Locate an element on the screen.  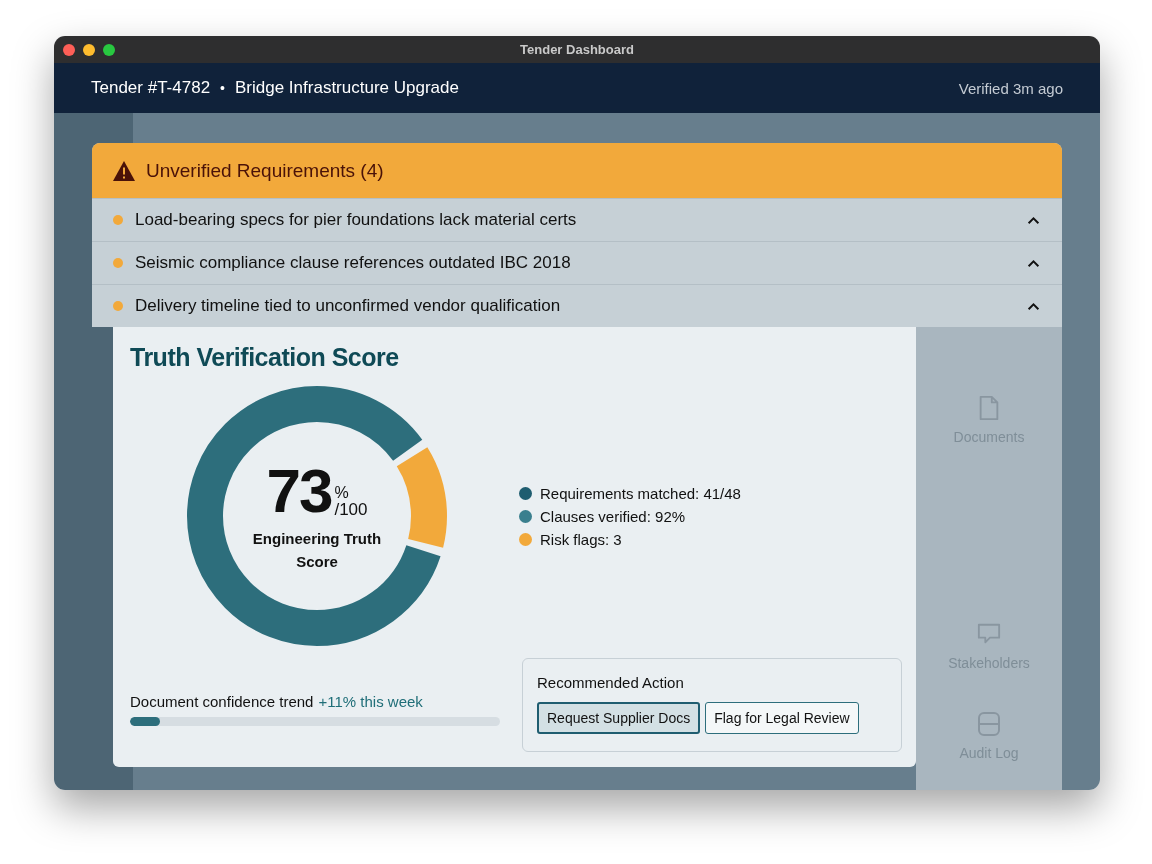
window-title: Tender Dashboard is located at coordinates (577, 49).